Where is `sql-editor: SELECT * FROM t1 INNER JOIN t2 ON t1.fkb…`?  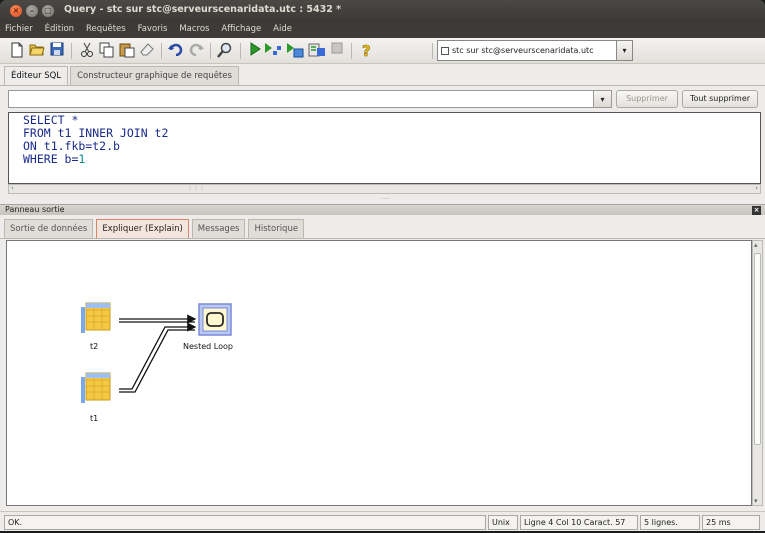
sql-editor: SELECT * FROM t1 INNER JOIN t2 ON t1.fkb… is located at coordinates (384, 148).